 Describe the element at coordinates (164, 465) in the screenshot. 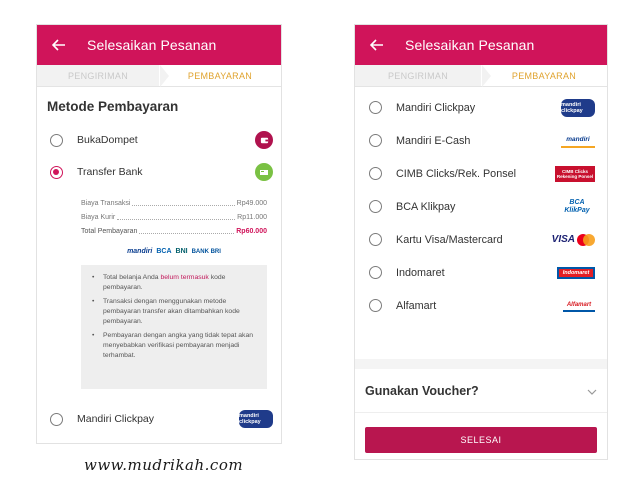

I see `watermark: www.mudrikah.com` at that location.